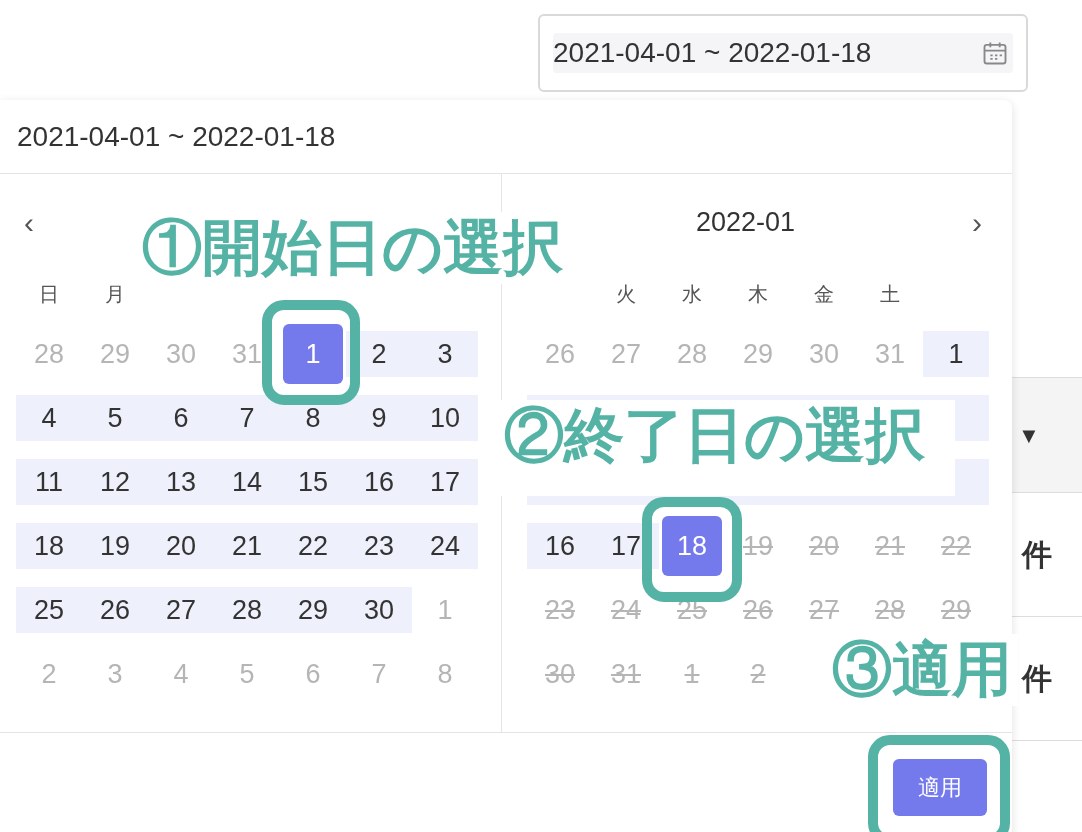 The height and width of the screenshot is (832, 1082). I want to click on calendar-day: 10, so click(445, 418).